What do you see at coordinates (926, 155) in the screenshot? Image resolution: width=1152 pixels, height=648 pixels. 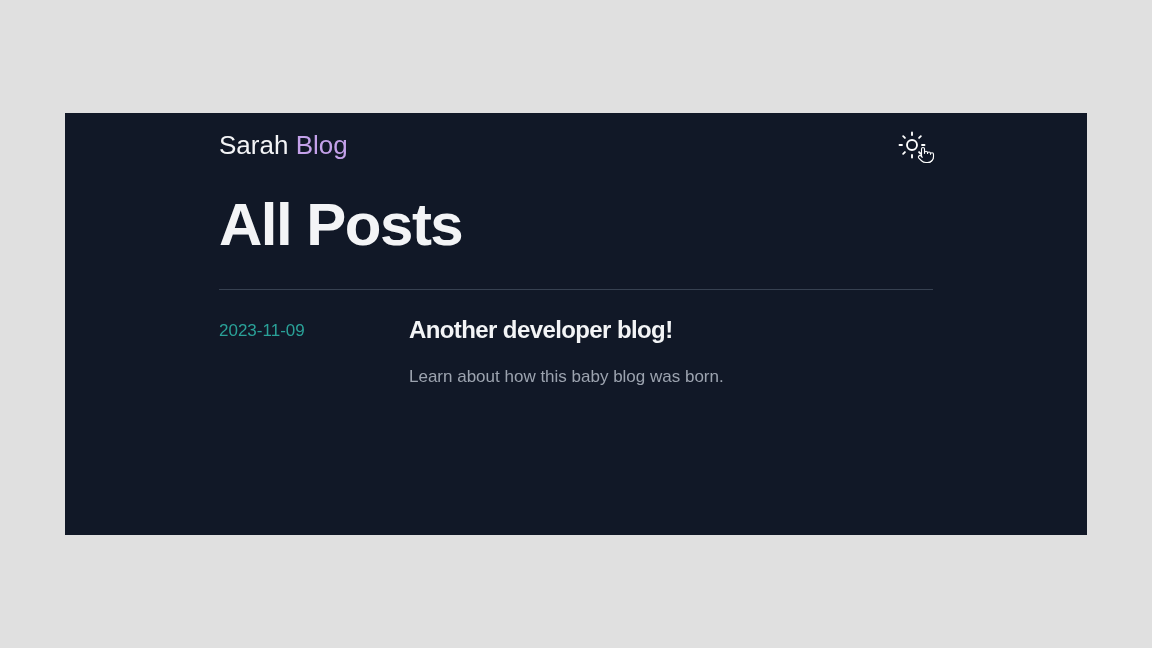 I see `hand-cursor-icon` at bounding box center [926, 155].